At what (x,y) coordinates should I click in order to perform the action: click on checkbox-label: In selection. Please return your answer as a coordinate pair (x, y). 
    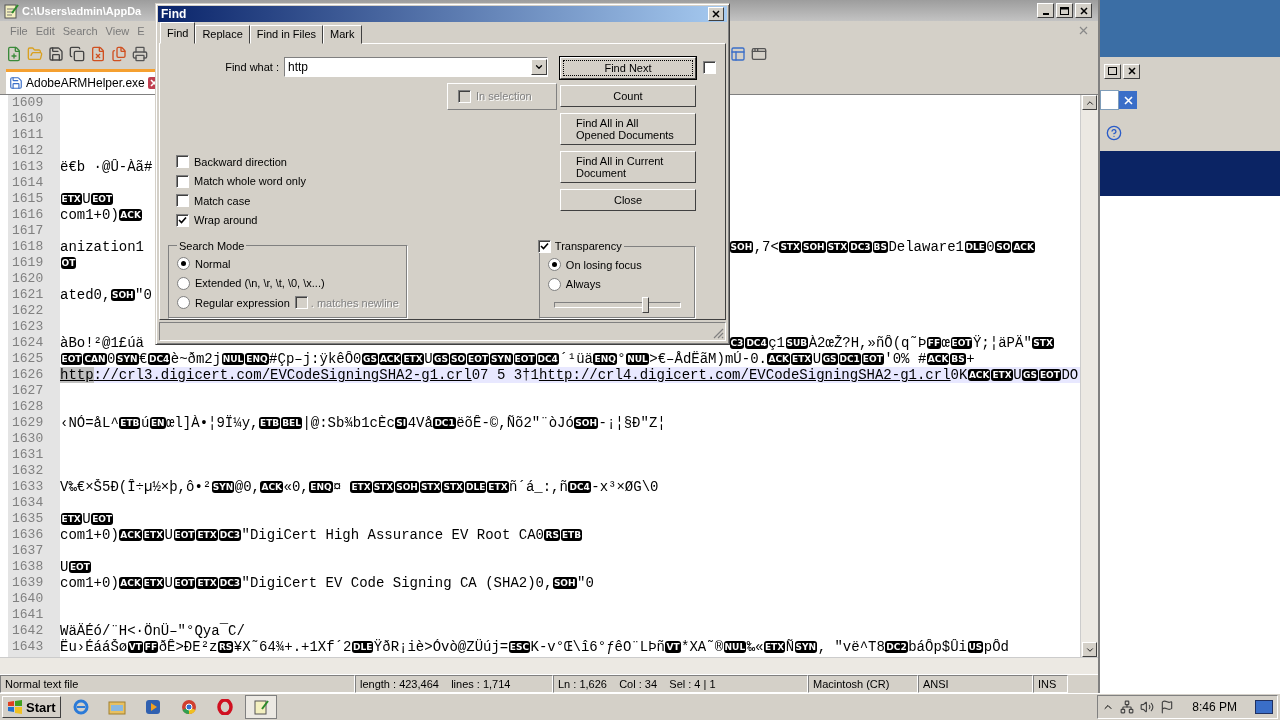
    Looking at the image, I should click on (504, 96).